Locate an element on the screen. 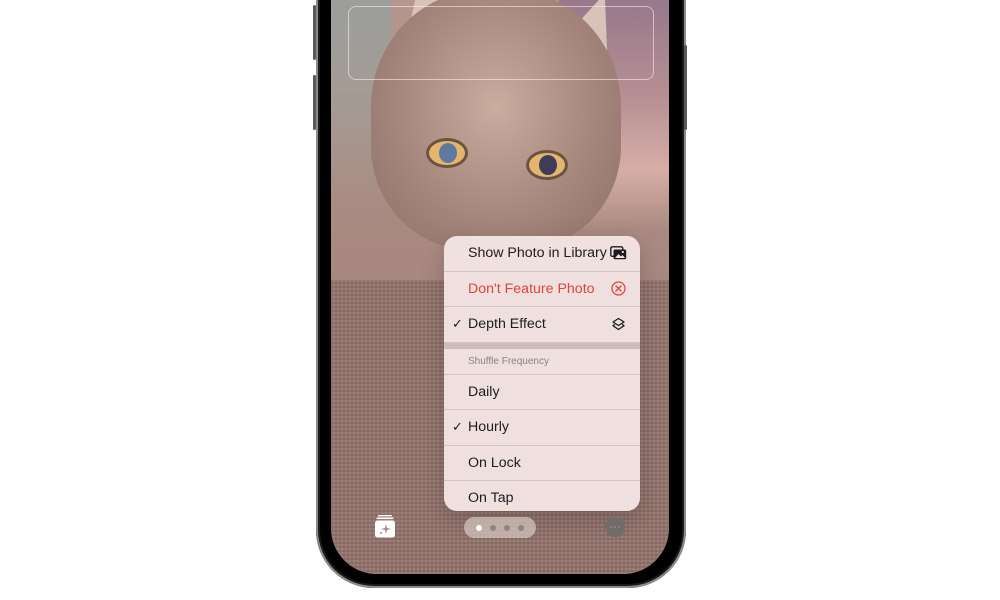  menu-item-on-lock: On Lock is located at coordinates (542, 463).